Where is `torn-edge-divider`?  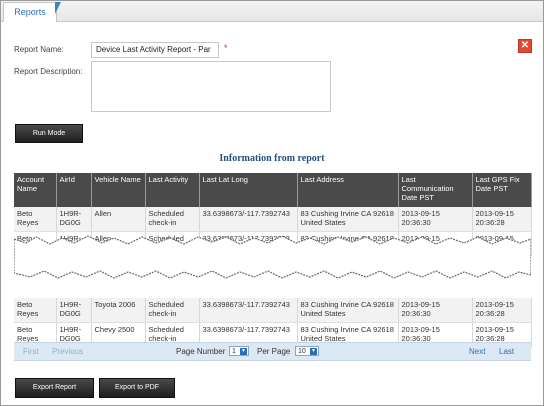
torn-edge-divider is located at coordinates (272, 257).